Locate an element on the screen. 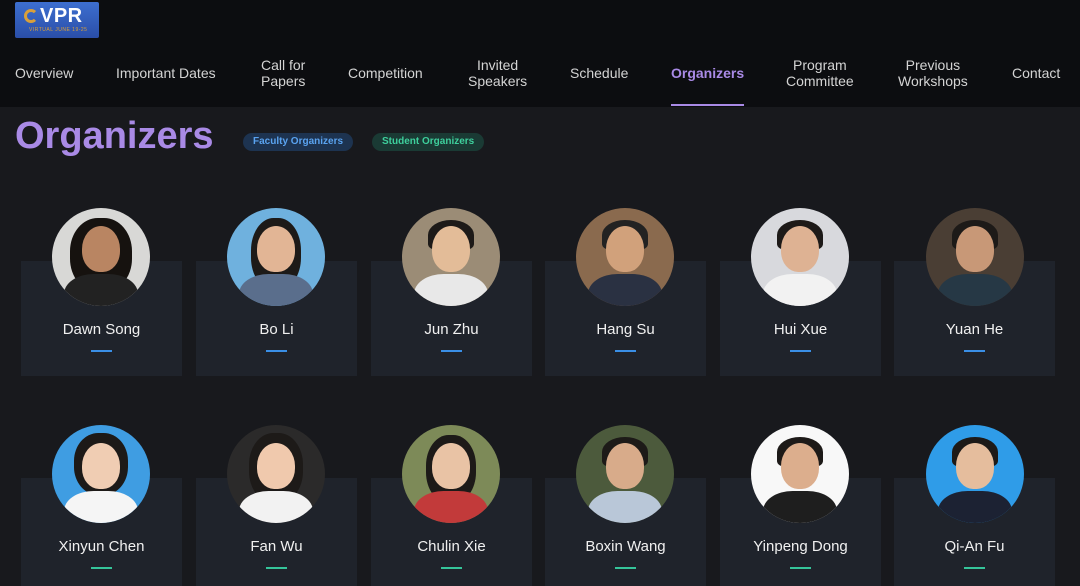 This screenshot has height=586, width=1080. logo-text: VPR is located at coordinates (61, 16).